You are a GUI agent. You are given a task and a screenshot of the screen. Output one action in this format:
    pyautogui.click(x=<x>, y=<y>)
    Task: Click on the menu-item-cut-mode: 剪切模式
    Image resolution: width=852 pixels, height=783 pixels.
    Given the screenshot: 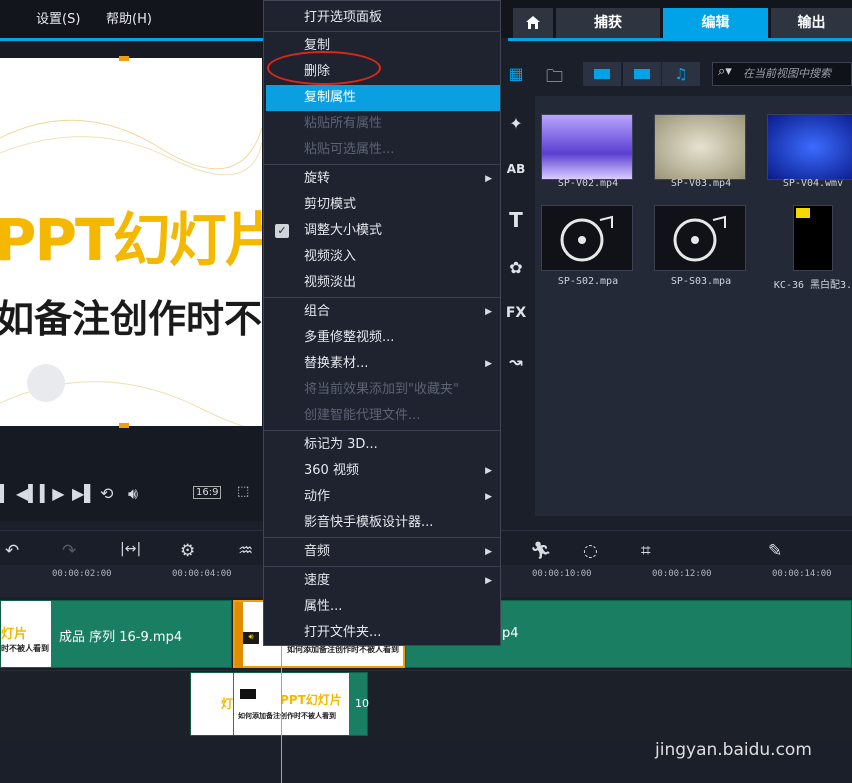 What is the action you would take?
    pyautogui.click(x=382, y=205)
    